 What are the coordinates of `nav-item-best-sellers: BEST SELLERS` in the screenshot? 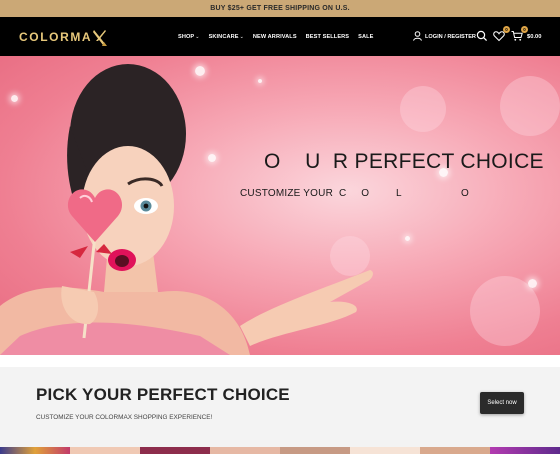 It's located at (327, 37).